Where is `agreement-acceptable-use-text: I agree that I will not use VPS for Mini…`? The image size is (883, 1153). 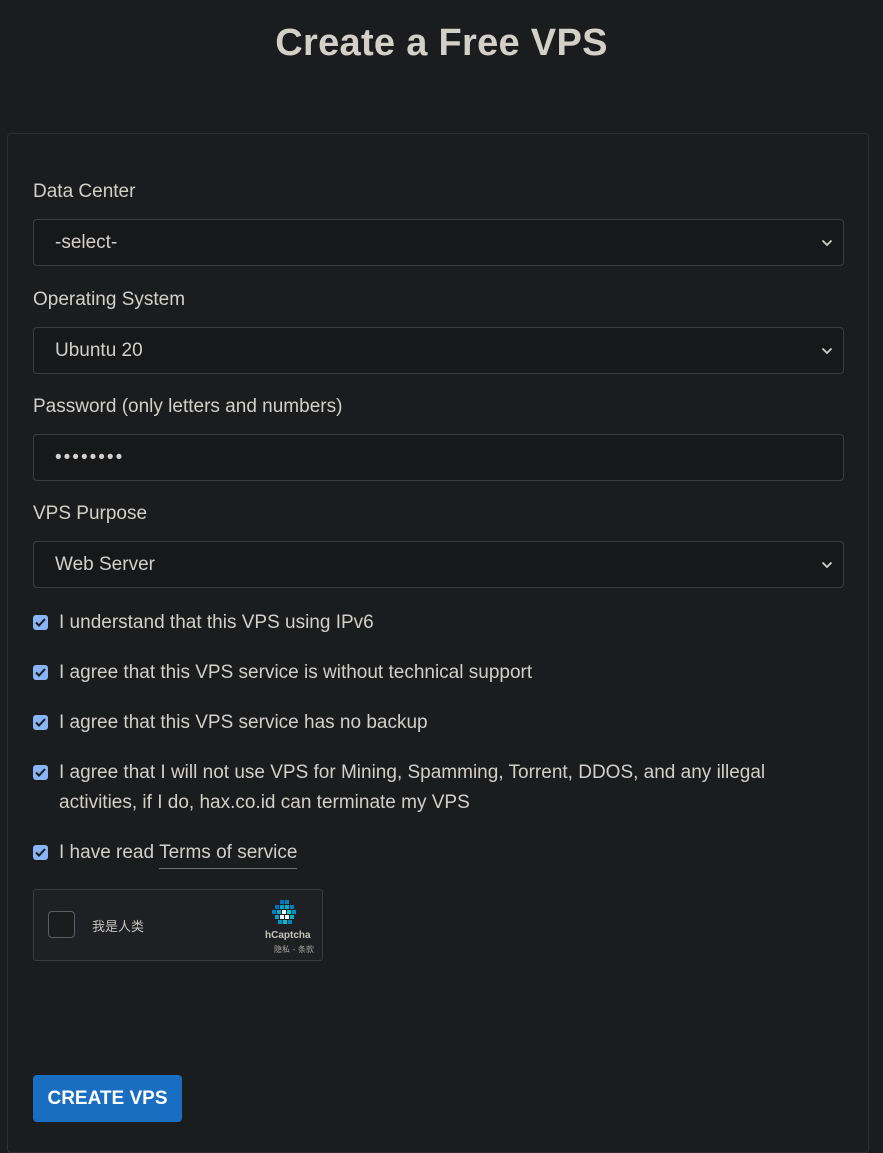
agreement-acceptable-use-text: I agree that I will not use VPS for Mini… is located at coordinates (412, 787).